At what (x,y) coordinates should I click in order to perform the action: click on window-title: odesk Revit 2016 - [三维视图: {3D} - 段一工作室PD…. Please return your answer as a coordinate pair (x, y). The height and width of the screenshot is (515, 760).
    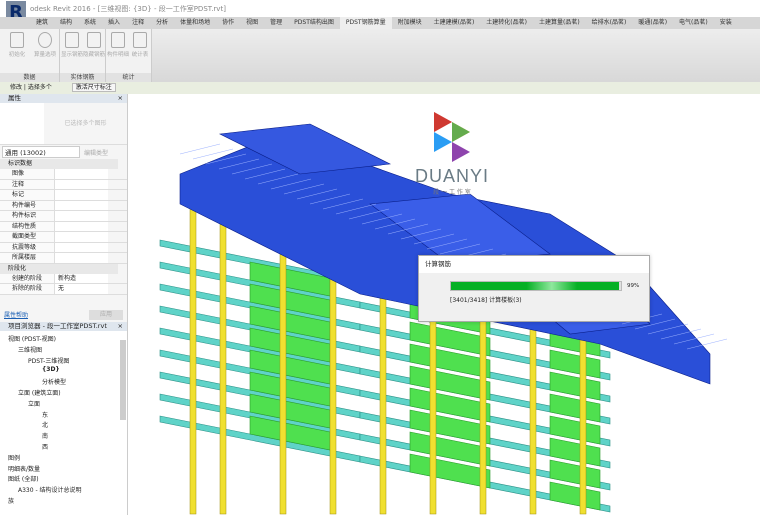
    Looking at the image, I should click on (128, 9).